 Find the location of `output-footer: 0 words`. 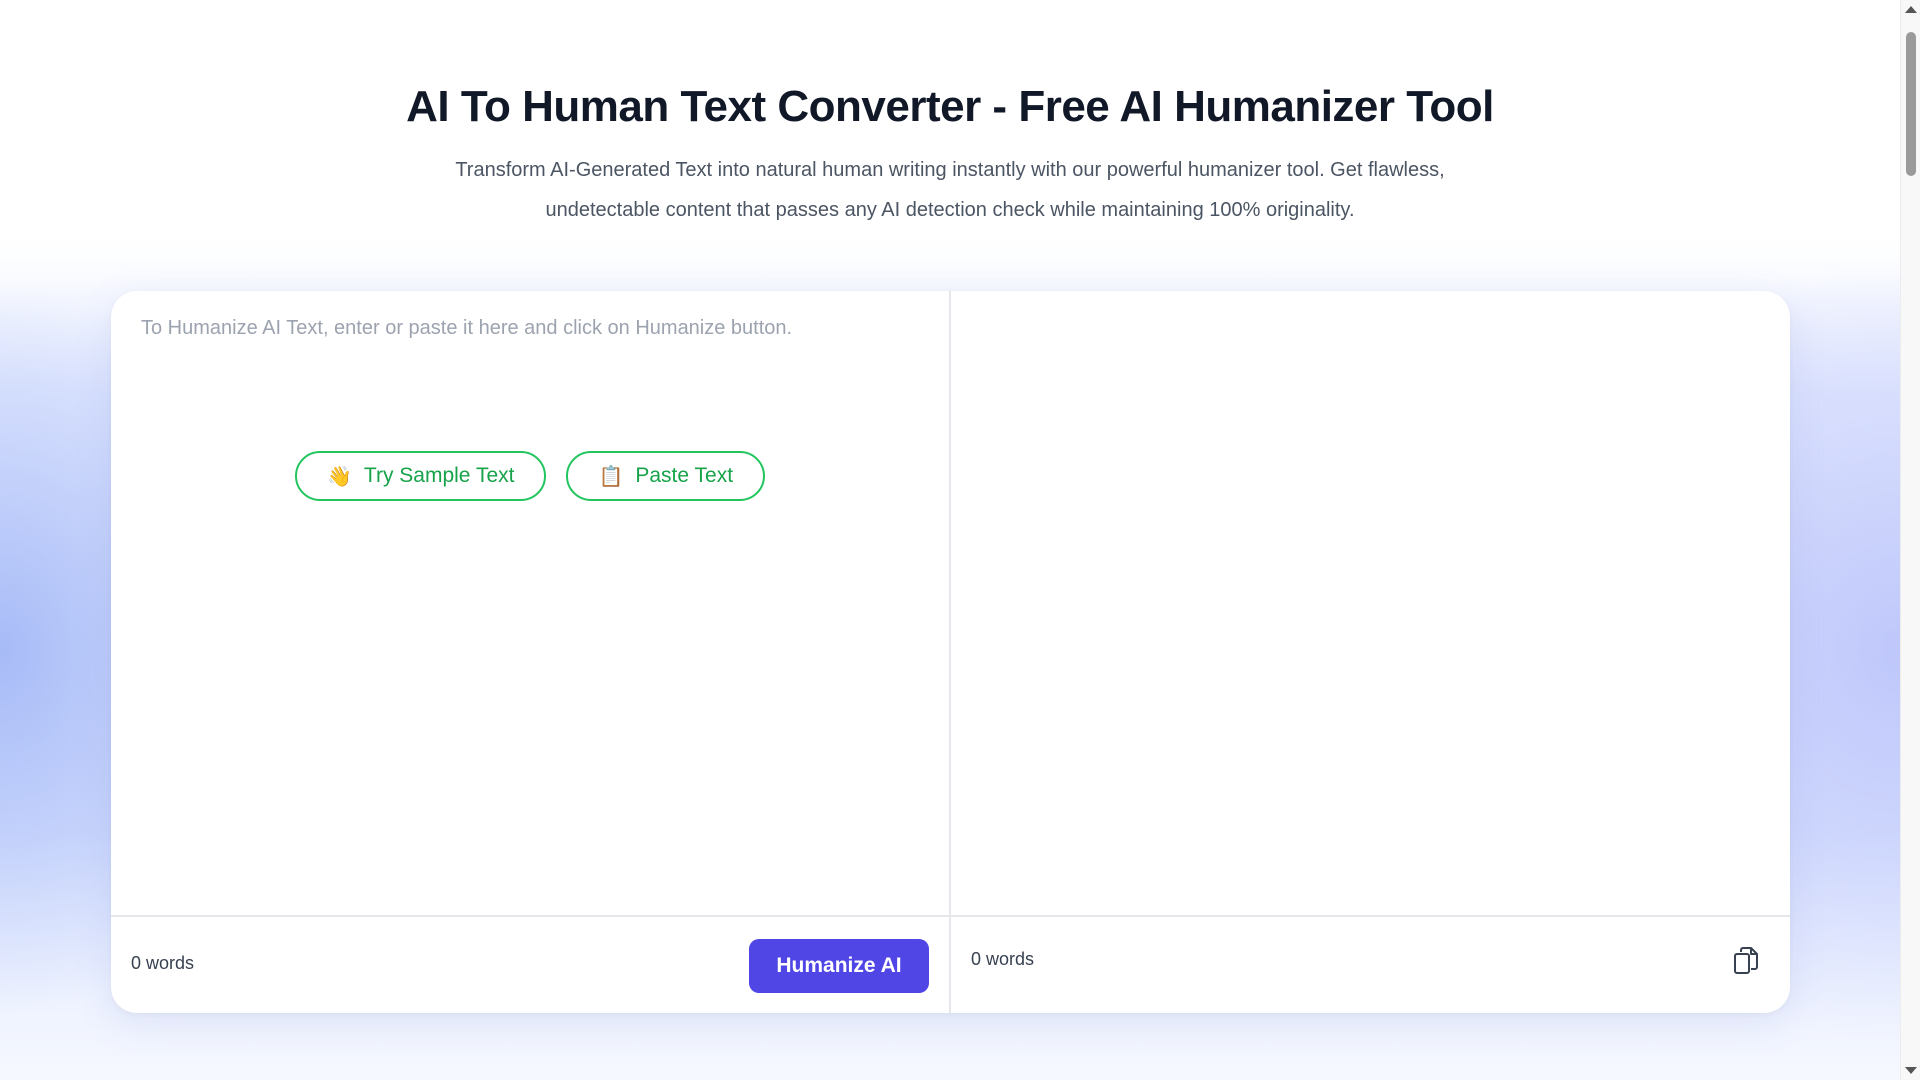

output-footer: 0 words is located at coordinates (1370, 964).